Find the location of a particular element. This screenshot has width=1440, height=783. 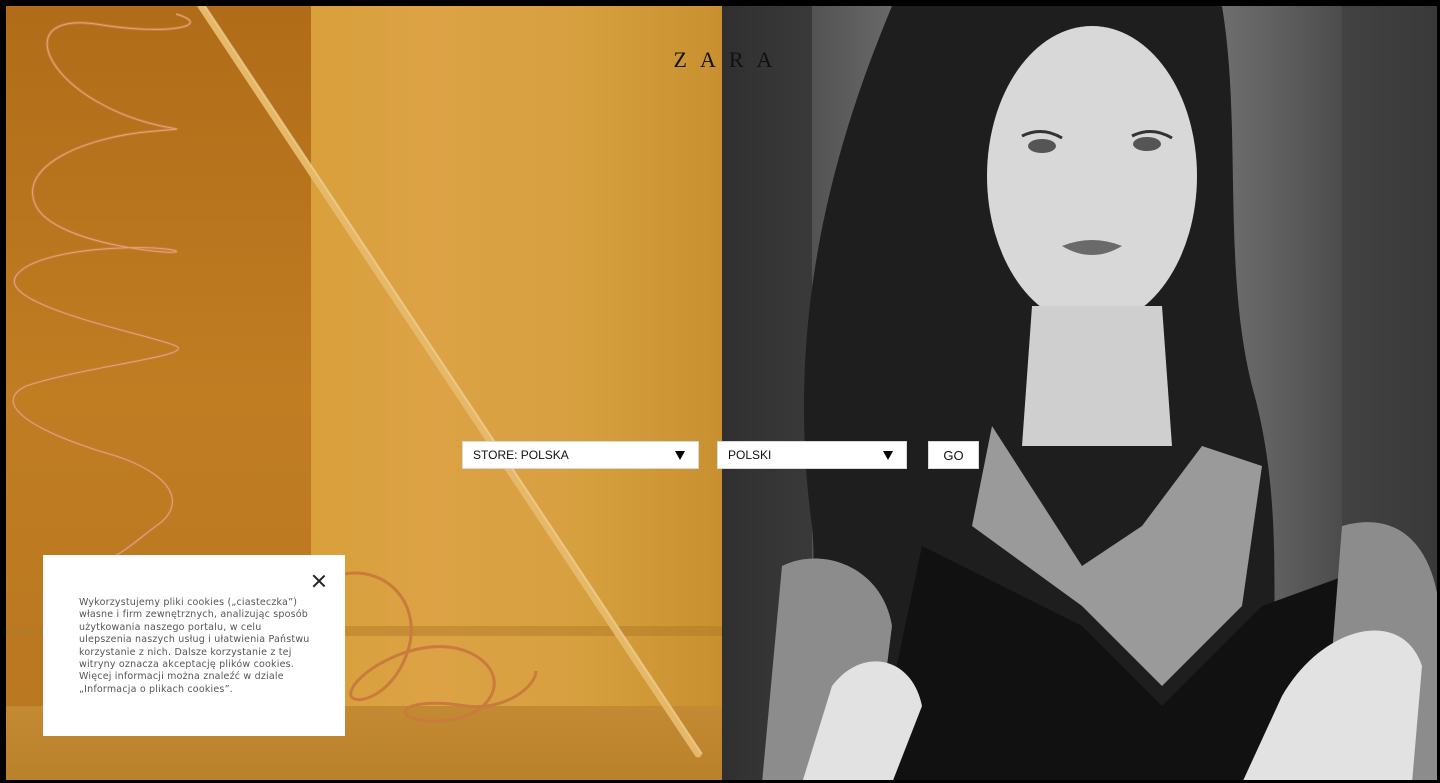

copper-spiral-lower is located at coordinates (436, 647).